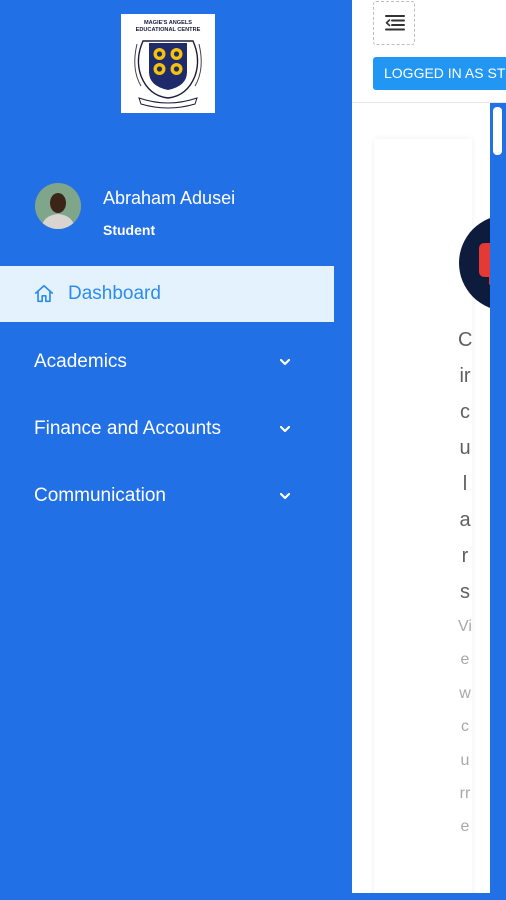 This screenshot has width=506, height=900. I want to click on sidebar-item-academics: Academics, so click(167, 362).